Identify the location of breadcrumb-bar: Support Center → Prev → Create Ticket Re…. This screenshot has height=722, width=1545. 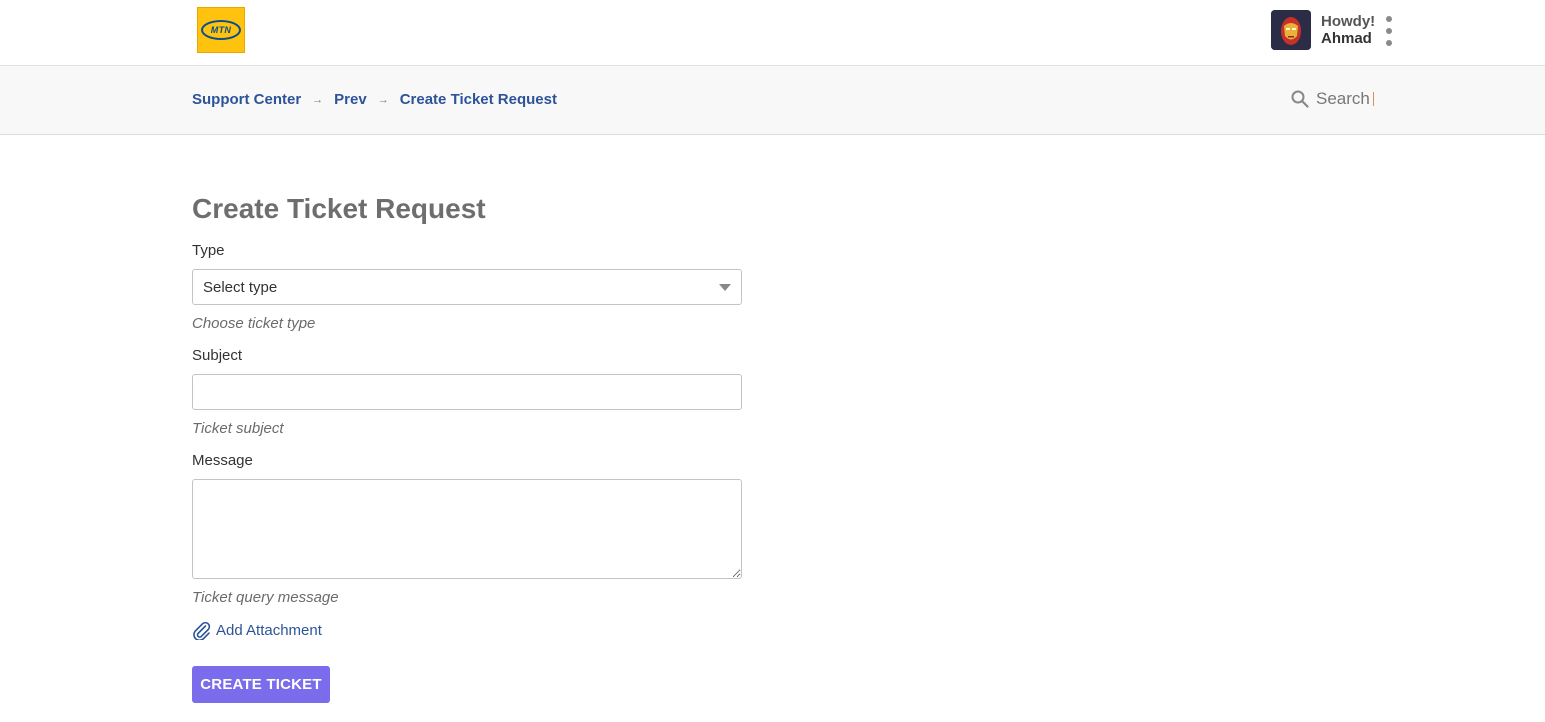
(772, 100).